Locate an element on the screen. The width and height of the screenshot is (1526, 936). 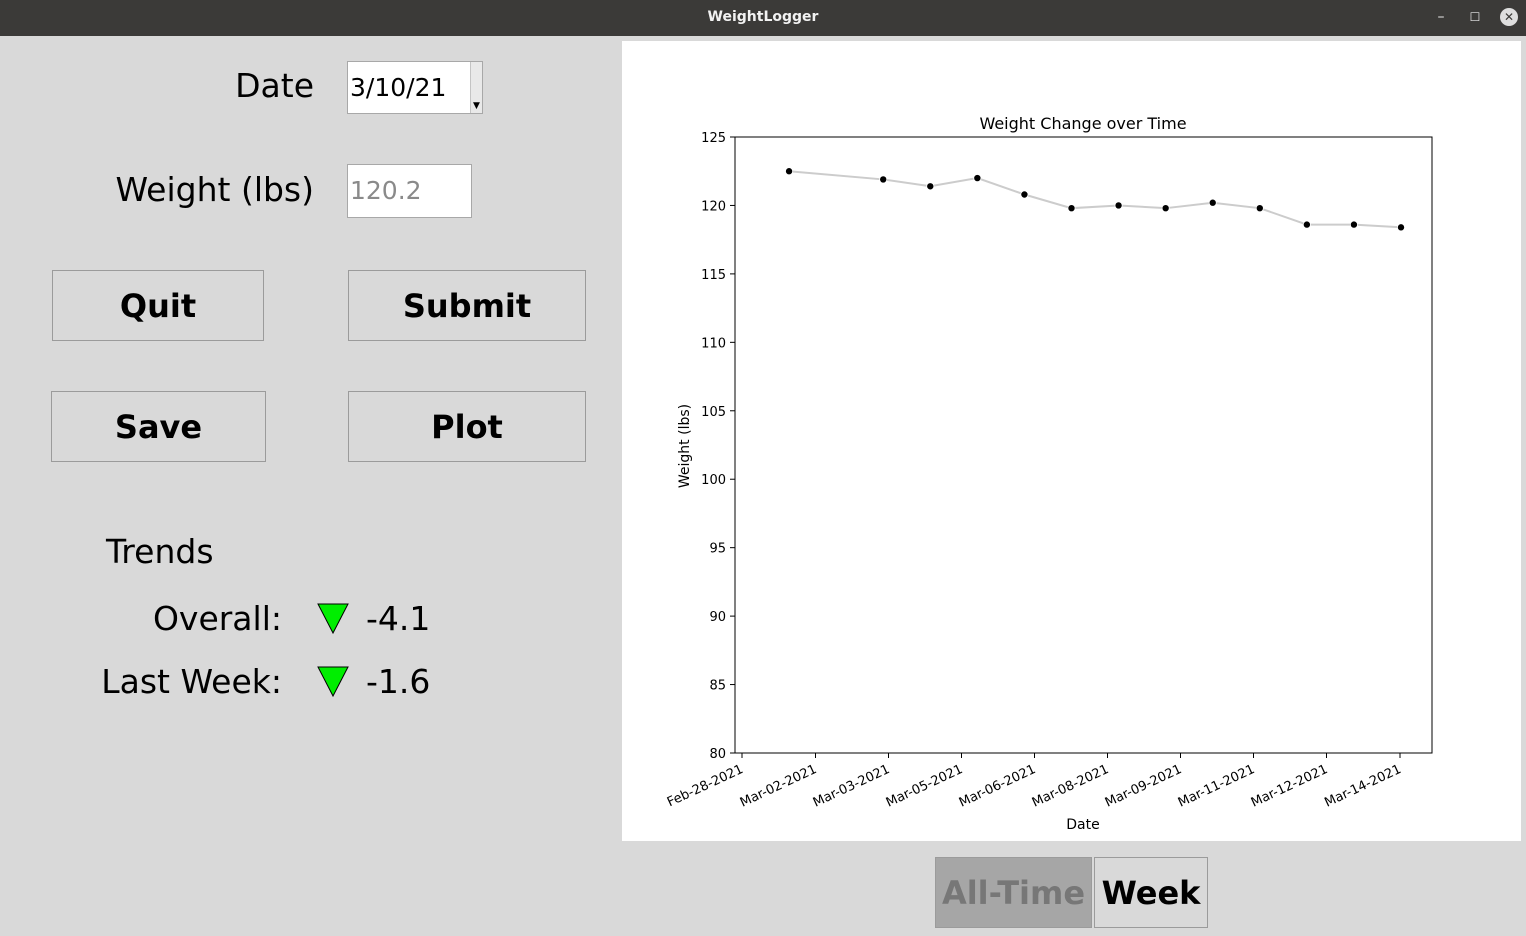
maximize-icon: ☐ is located at coordinates (1475, 17).